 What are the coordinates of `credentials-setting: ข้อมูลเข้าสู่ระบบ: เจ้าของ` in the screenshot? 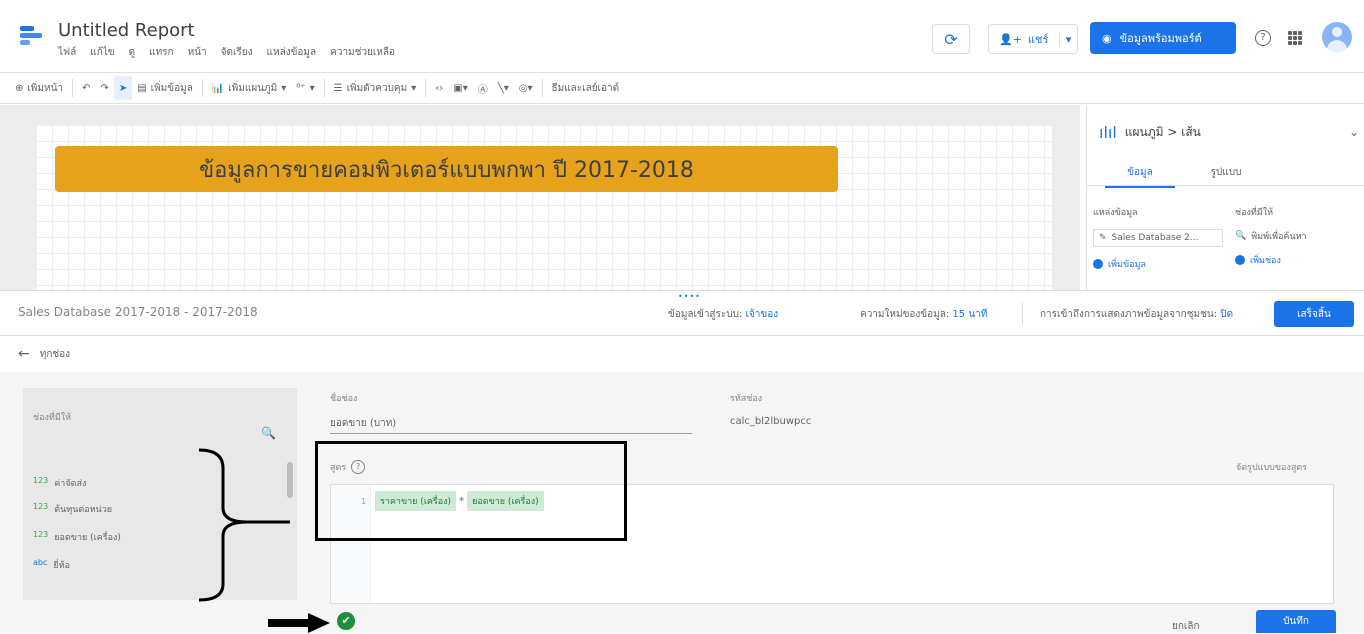 It's located at (723, 314).